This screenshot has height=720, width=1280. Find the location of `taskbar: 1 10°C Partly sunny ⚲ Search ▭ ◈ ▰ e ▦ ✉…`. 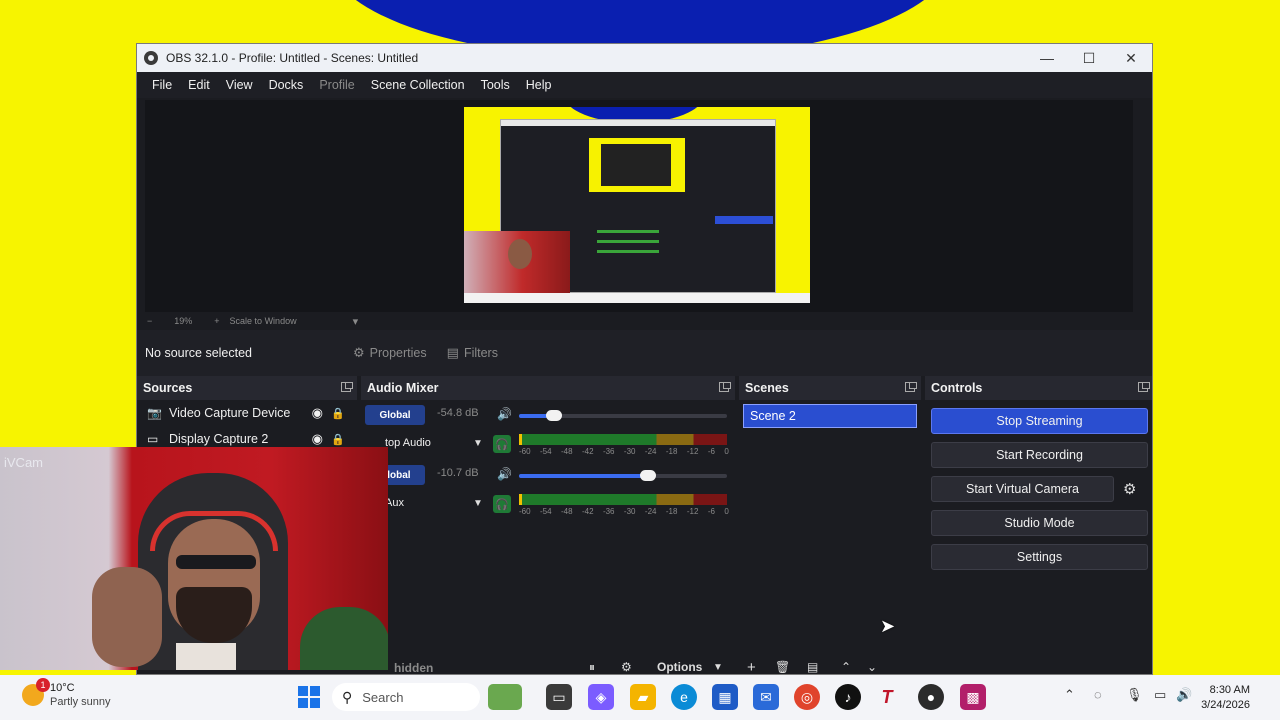

taskbar: 1 10°C Partly sunny ⚲ Search ▭ ◈ ▰ e ▦ ✉… is located at coordinates (640, 697).